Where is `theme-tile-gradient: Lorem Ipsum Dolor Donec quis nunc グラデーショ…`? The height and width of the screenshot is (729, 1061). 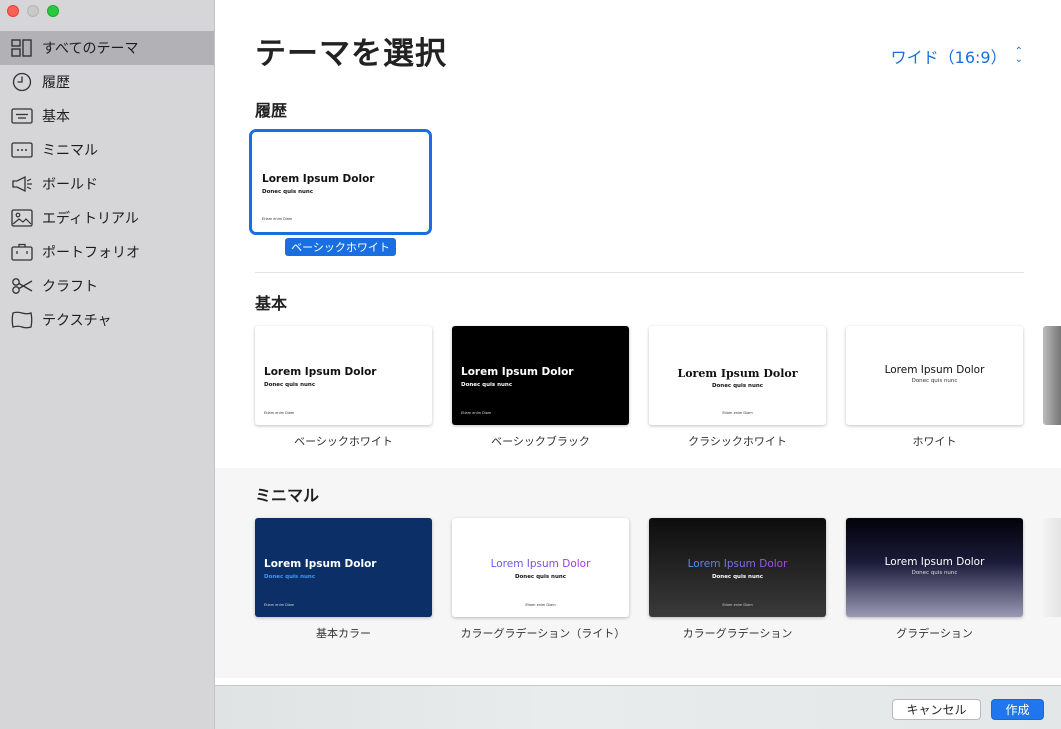 theme-tile-gradient: Lorem Ipsum Dolor Donec quis nunc グラデーショ… is located at coordinates (934, 579).